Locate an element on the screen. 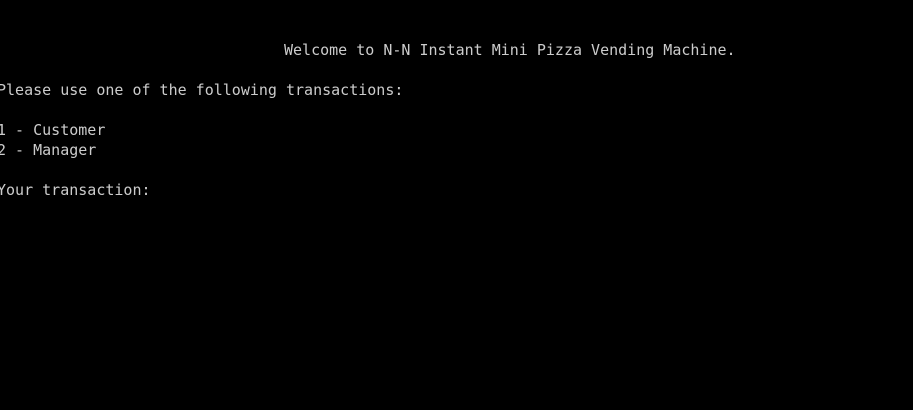 Image resolution: width=913 pixels, height=410 pixels. transaction-input-row: Your transaction: is located at coordinates (84, 190).